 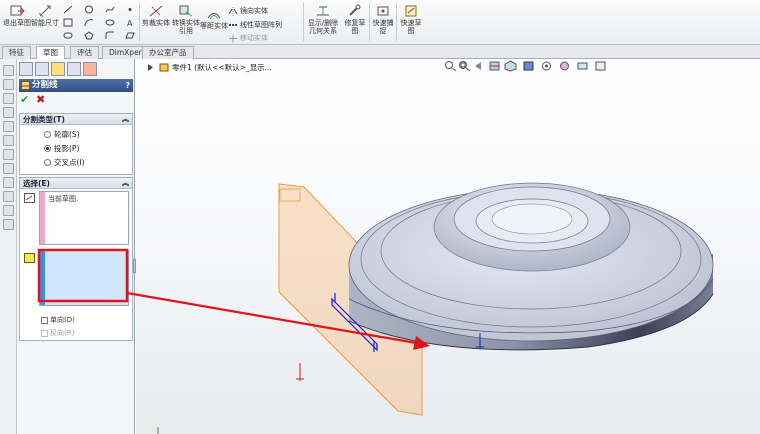 What do you see at coordinates (76, 183) in the screenshot?
I see `selection-group-header: 选择(E) ︽` at bounding box center [76, 183].